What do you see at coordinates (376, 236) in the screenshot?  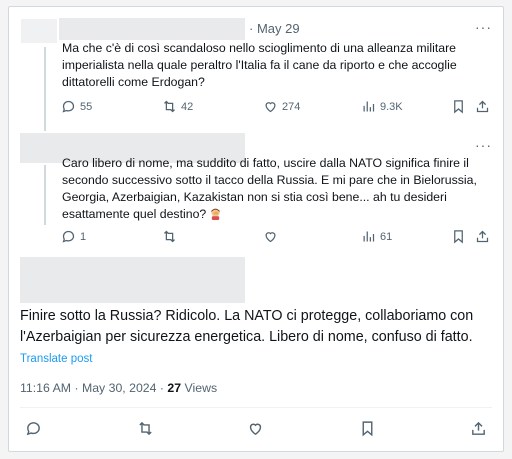 I see `views-button: 61` at bounding box center [376, 236].